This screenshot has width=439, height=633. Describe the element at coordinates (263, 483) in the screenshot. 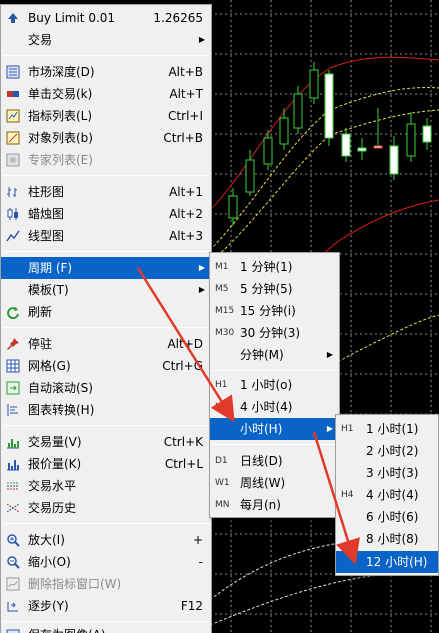

I see `w1-label: 周线(W)` at that location.